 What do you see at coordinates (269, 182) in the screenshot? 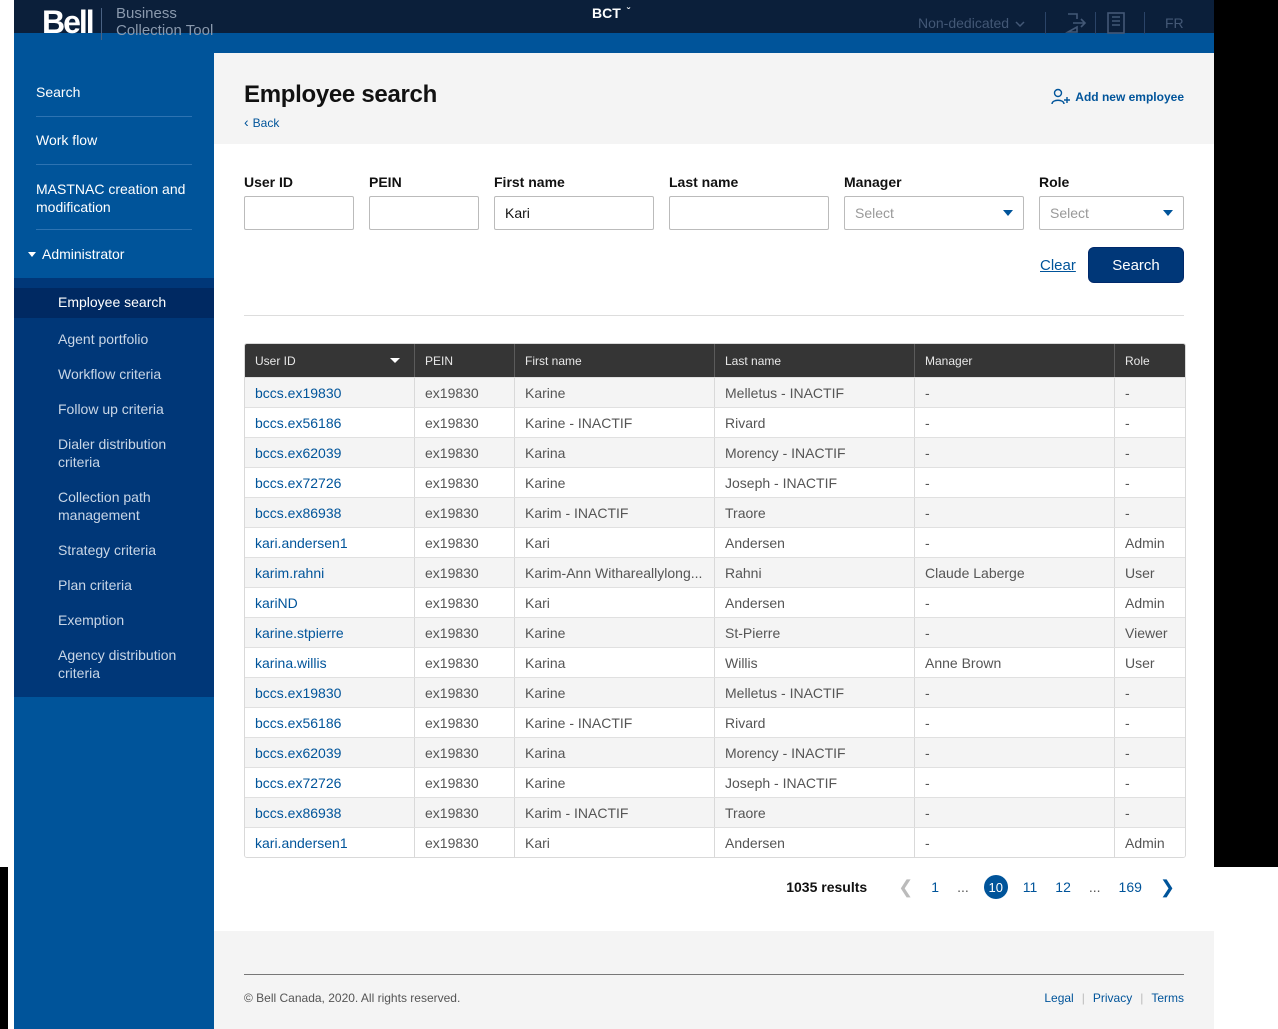
I see `user-id-label: User ID` at bounding box center [269, 182].